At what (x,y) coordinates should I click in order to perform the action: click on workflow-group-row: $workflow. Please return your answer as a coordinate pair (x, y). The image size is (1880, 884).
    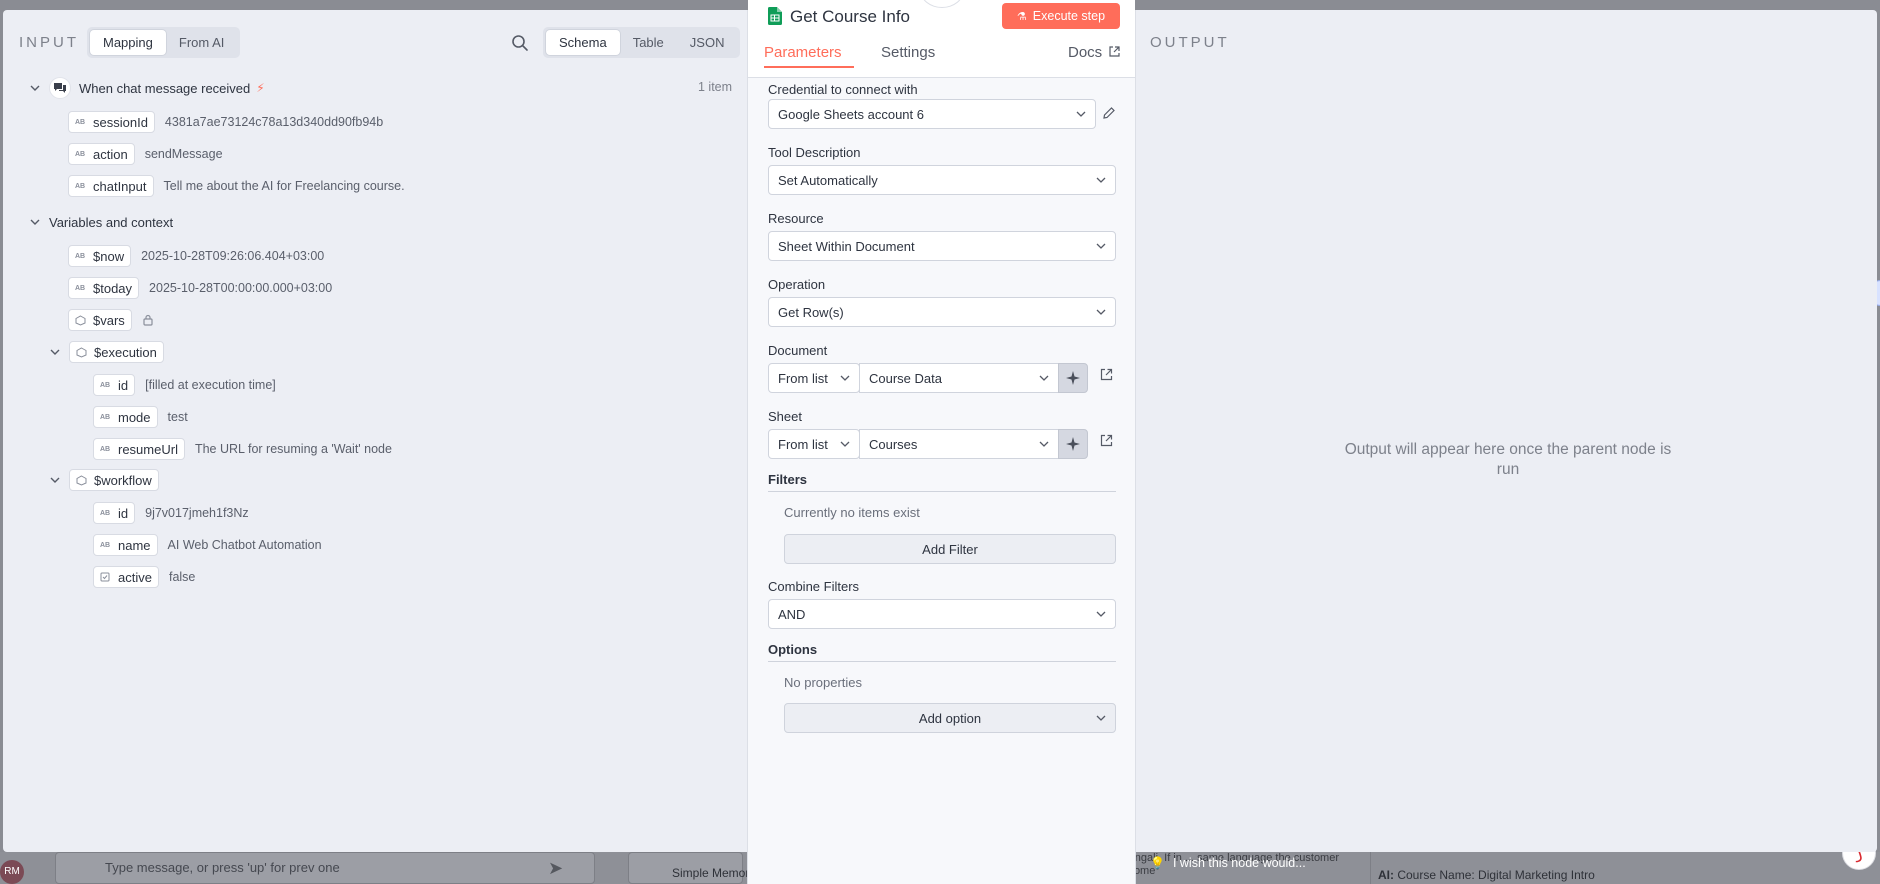
    Looking at the image, I should click on (104, 480).